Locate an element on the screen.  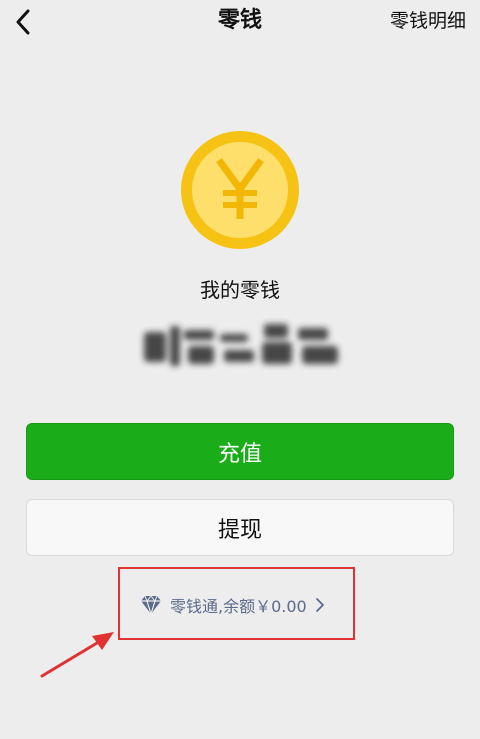
recharge-button-label: 充值 is located at coordinates (239, 454).